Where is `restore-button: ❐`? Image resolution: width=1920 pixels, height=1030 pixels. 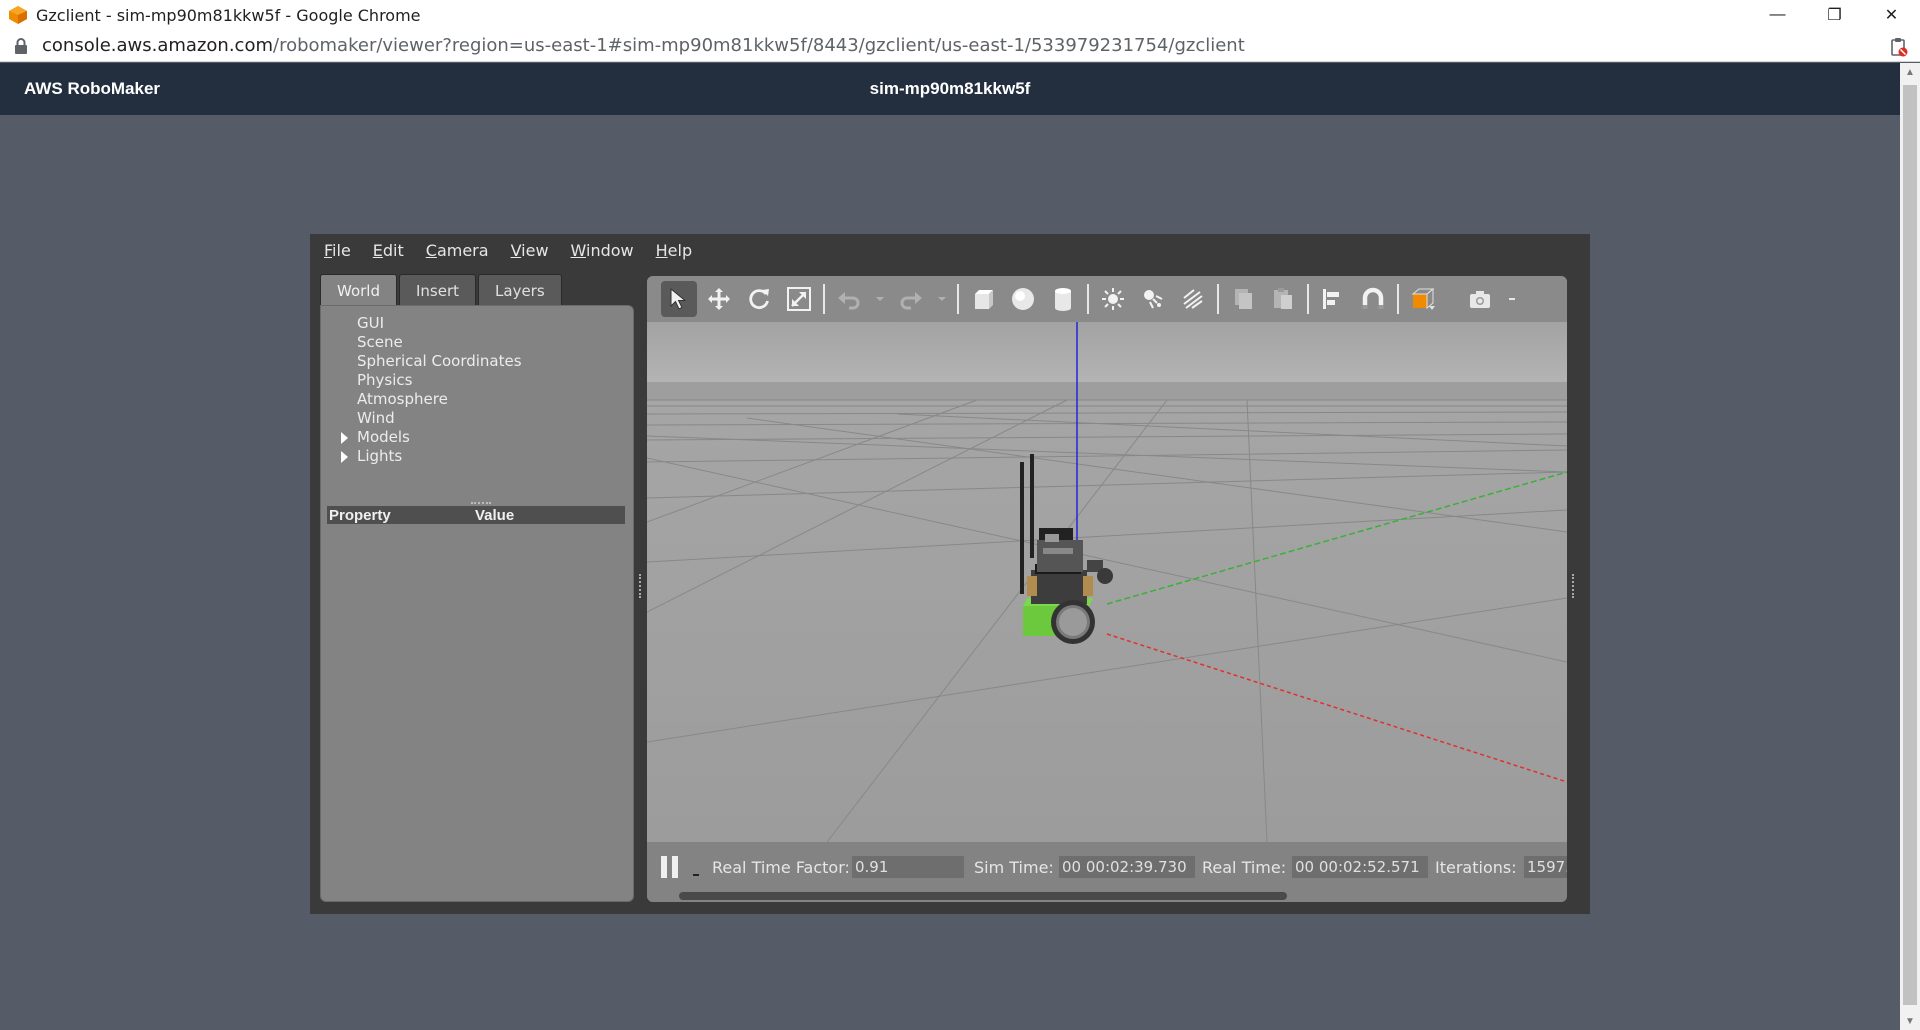
restore-button: ❐ is located at coordinates (1834, 15).